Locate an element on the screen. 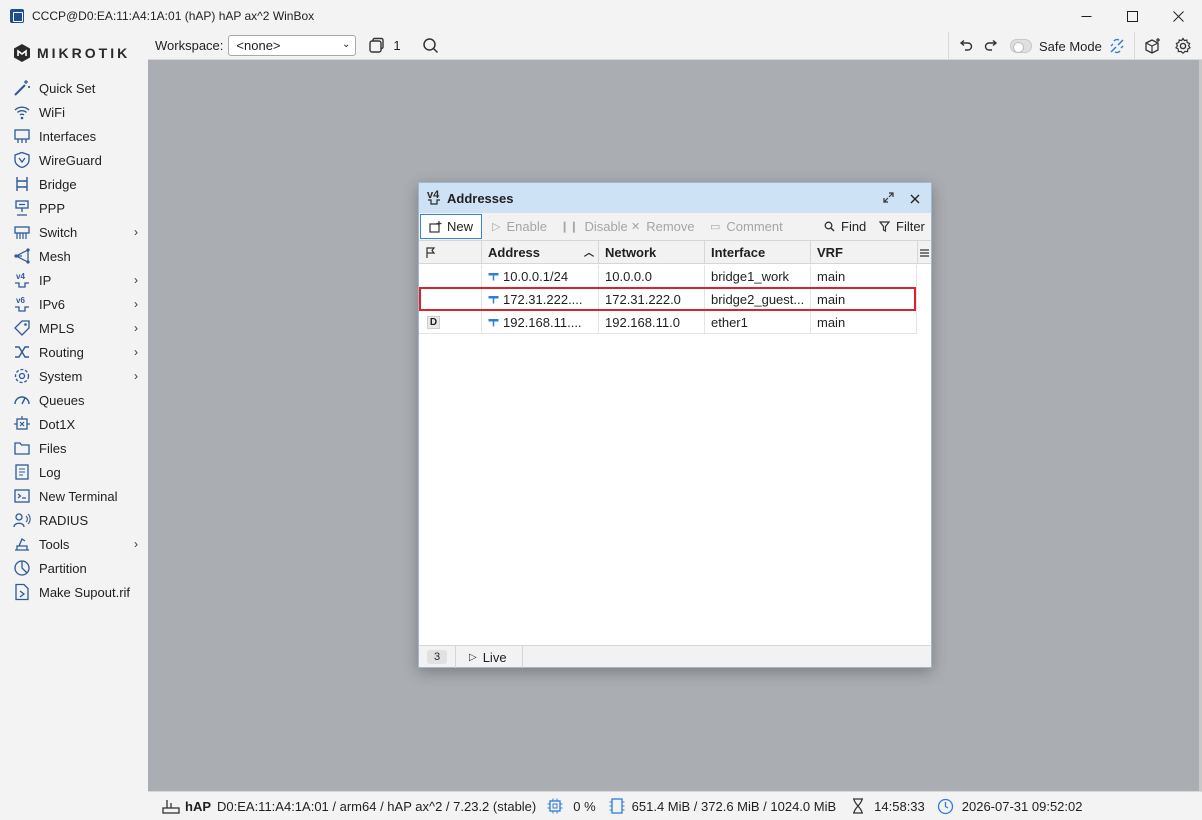  table-header: Address ︿ Network Interface VRF is located at coordinates (675, 252).